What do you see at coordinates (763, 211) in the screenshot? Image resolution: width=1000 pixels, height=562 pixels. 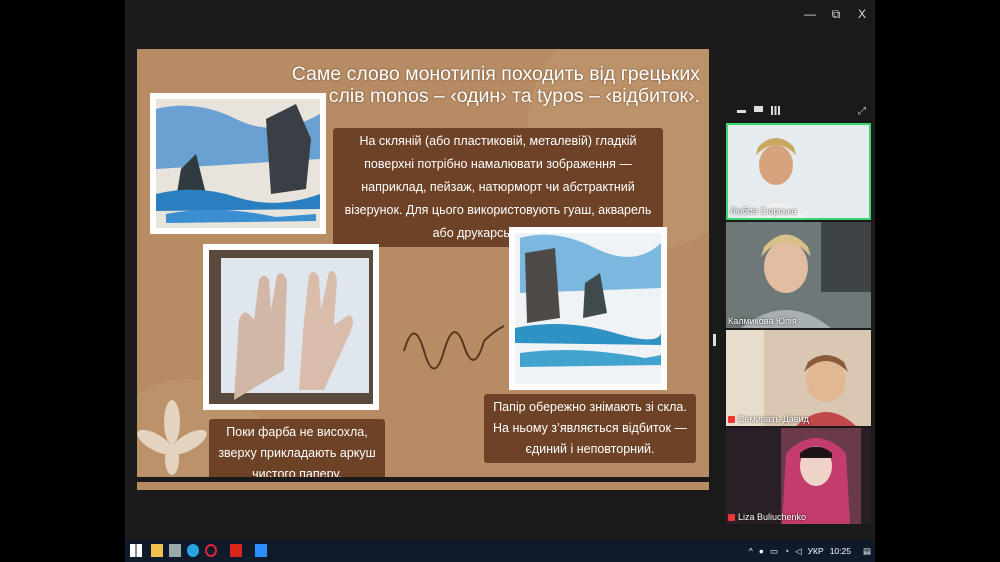 I see `participant-name: Любов Сюрська` at bounding box center [763, 211].